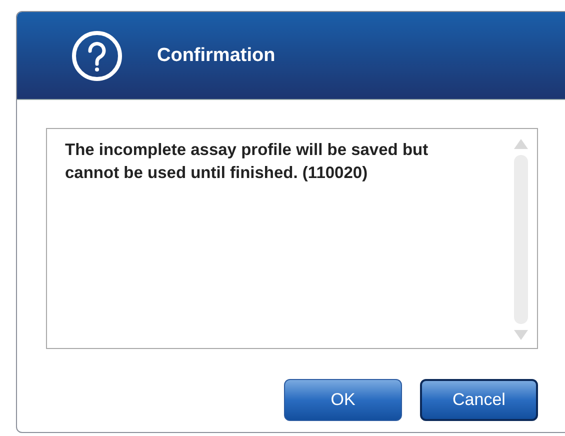  Describe the element at coordinates (247, 162) in the screenshot. I see `message-text: The incomplete assay profile will be saved but cannot be used until finished. (110020)` at that location.